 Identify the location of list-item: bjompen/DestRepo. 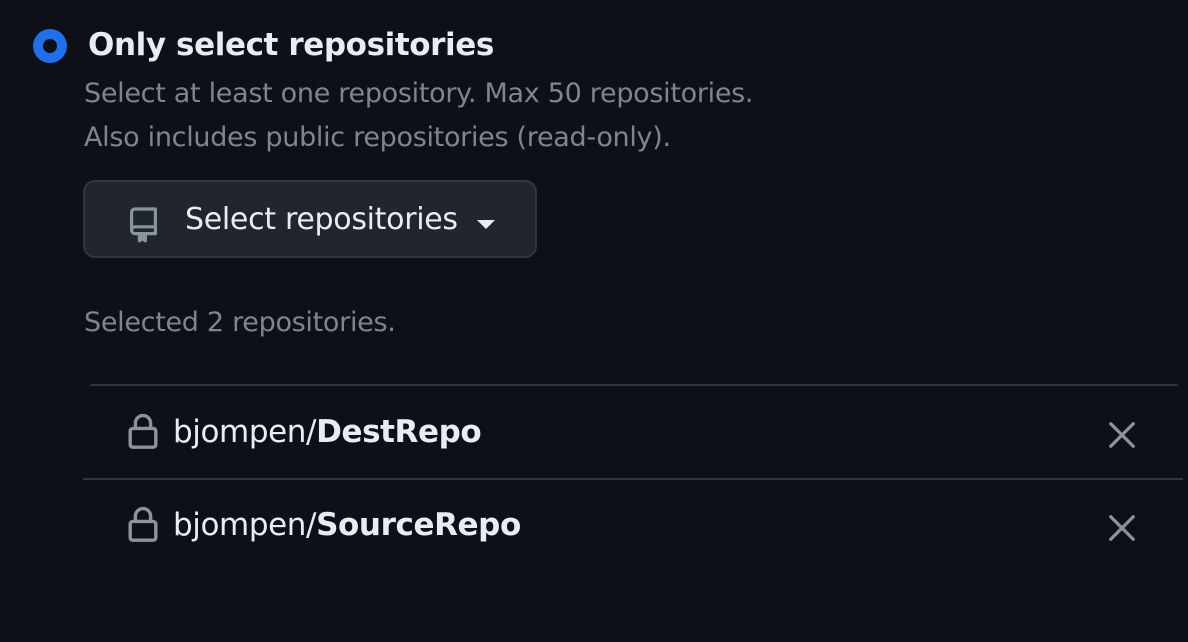
(633, 434).